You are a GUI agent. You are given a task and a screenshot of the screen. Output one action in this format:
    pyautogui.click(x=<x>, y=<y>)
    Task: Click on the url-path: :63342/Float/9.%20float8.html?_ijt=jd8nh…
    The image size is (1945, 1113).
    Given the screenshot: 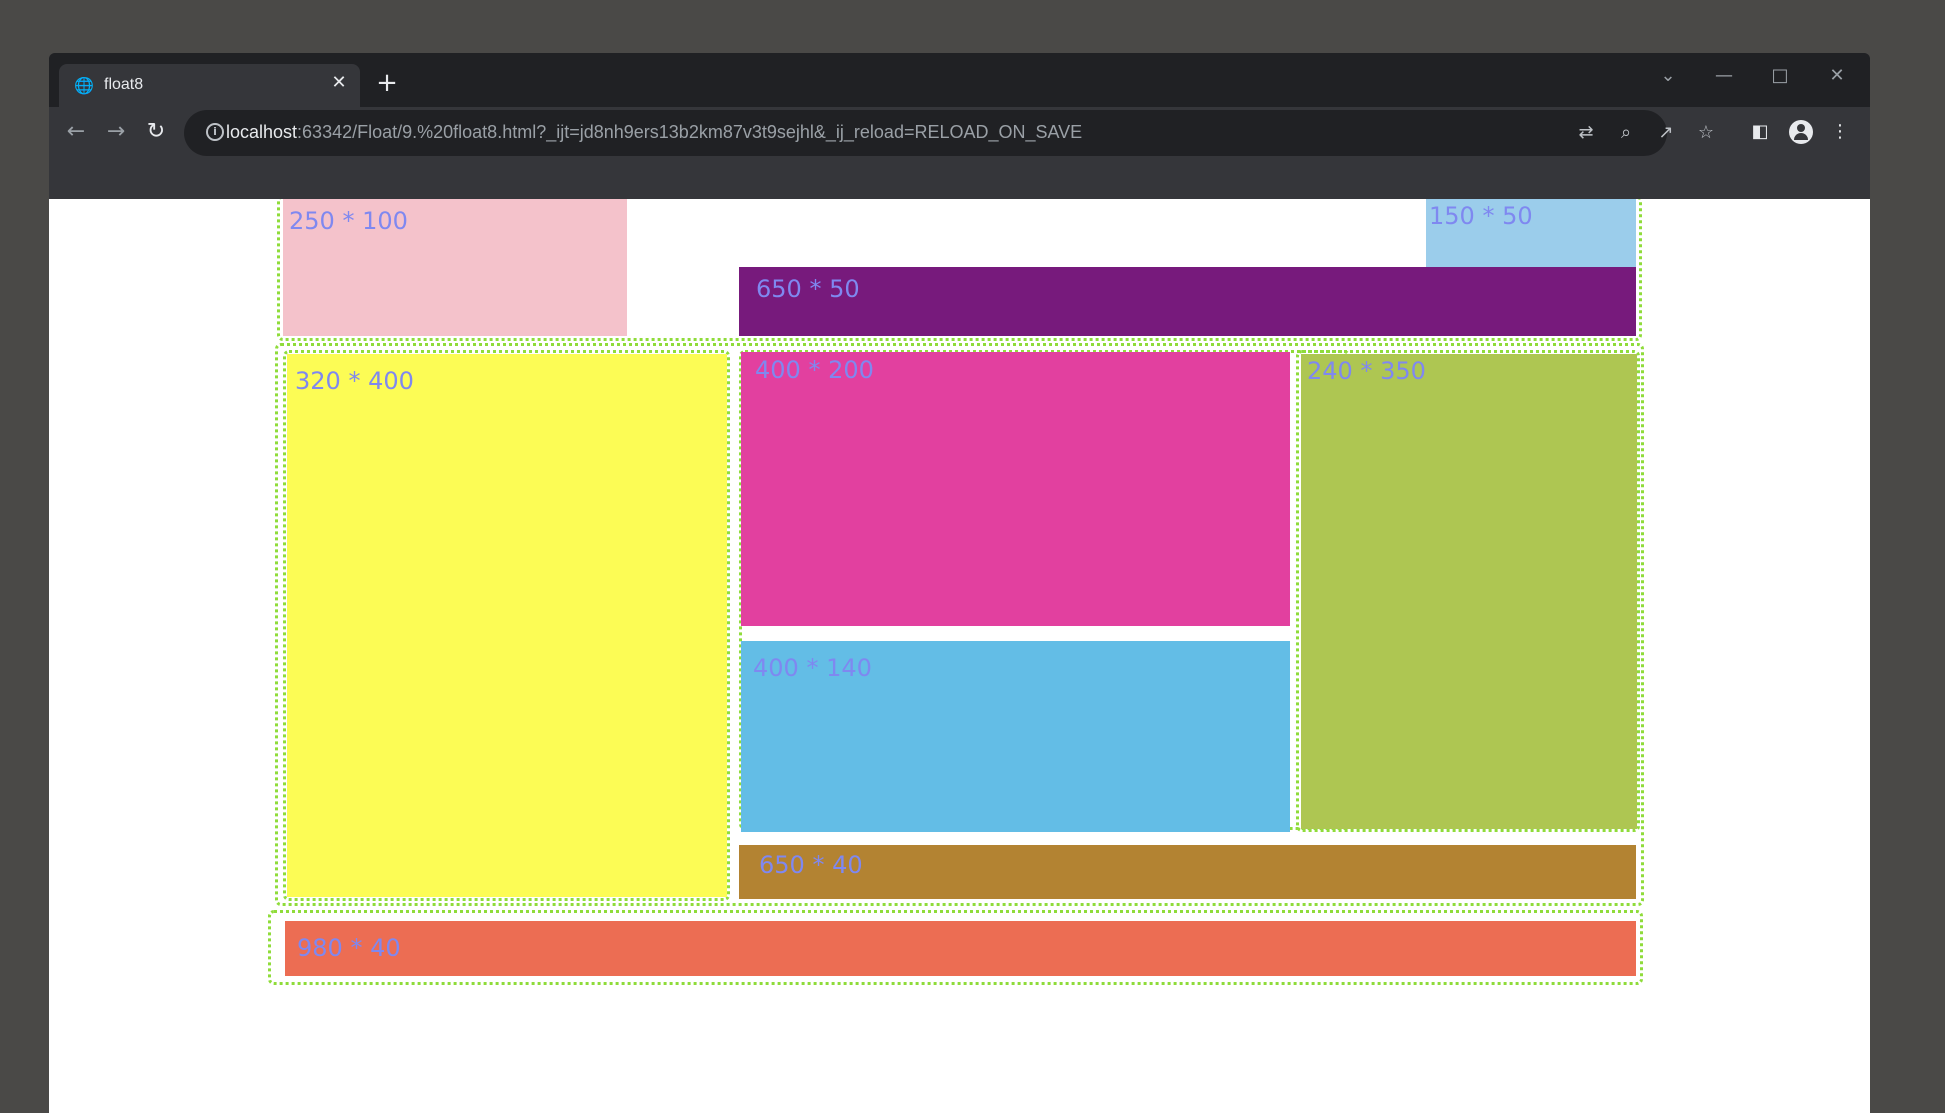 What is the action you would take?
    pyautogui.click(x=690, y=132)
    